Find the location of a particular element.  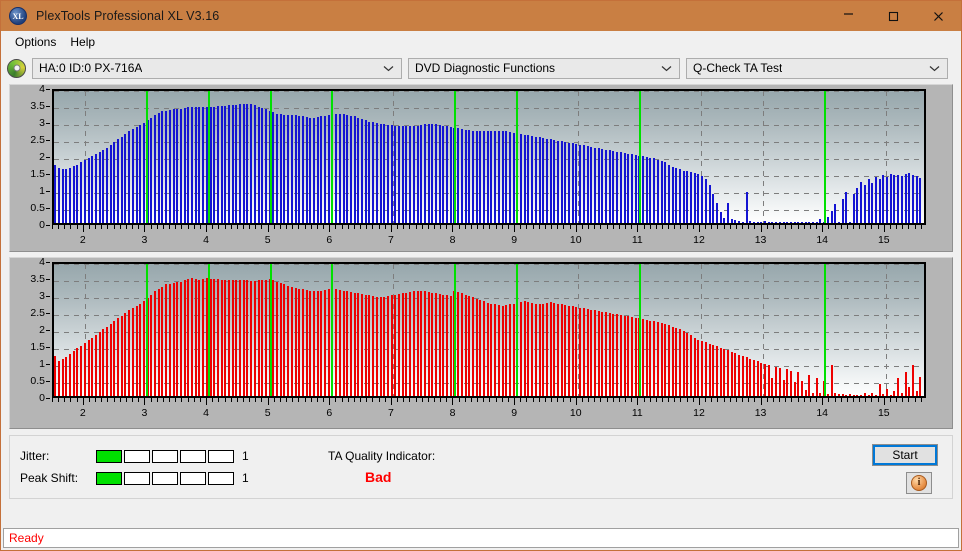

y-axis-tick-label: 3.5 is located at coordinates (40, 279).